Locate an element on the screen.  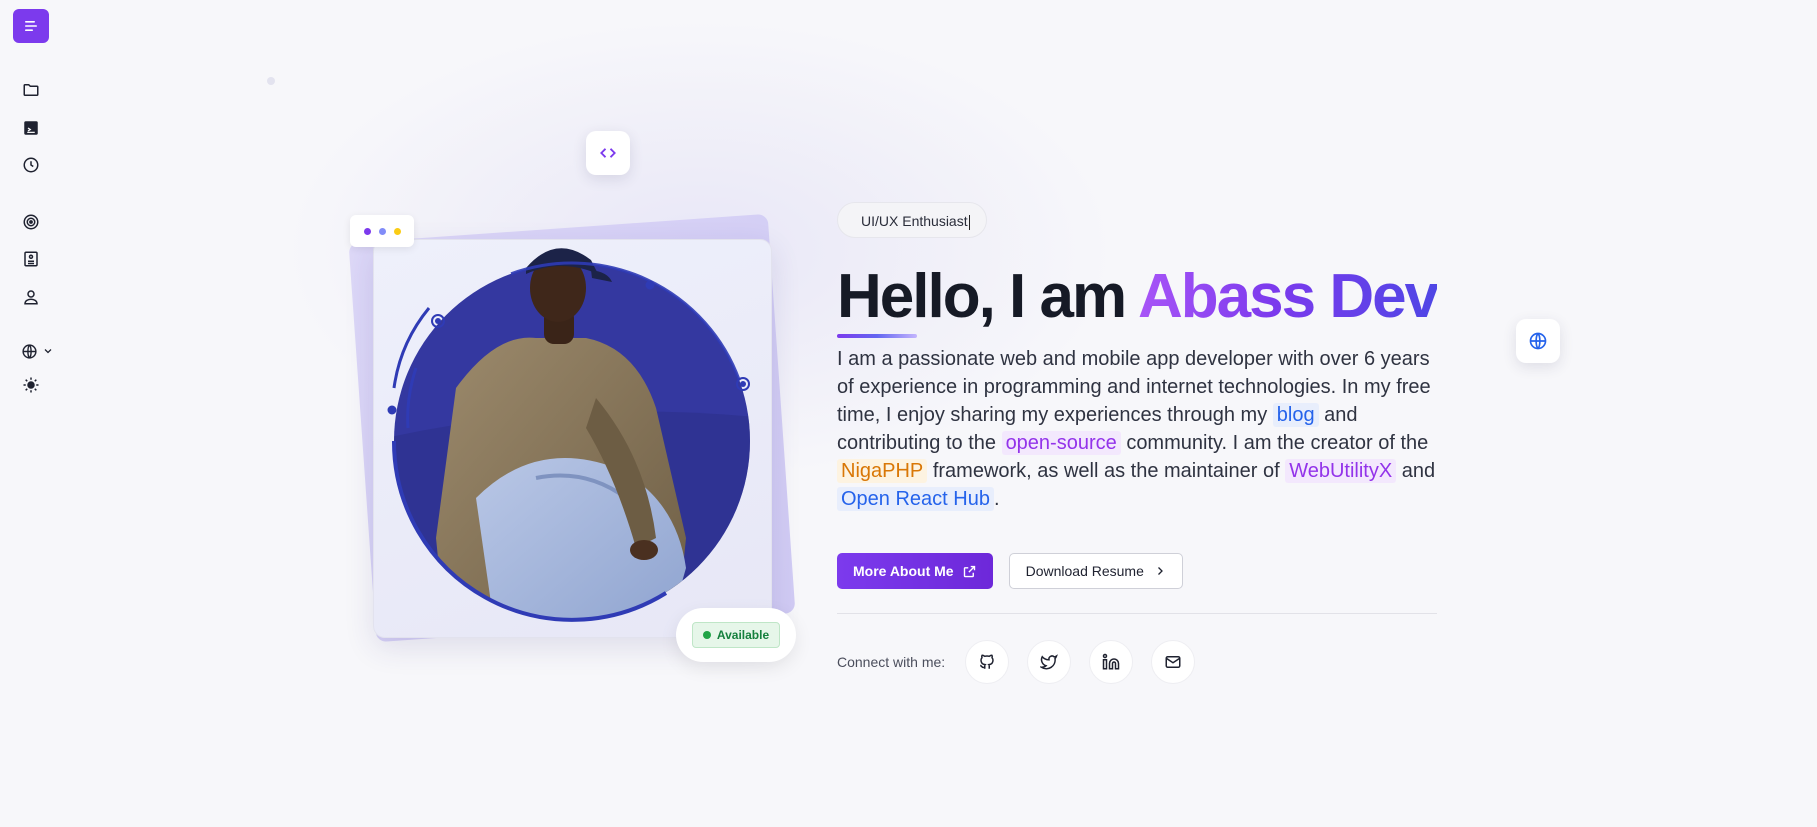
book-icon is located at coordinates (31, 259).